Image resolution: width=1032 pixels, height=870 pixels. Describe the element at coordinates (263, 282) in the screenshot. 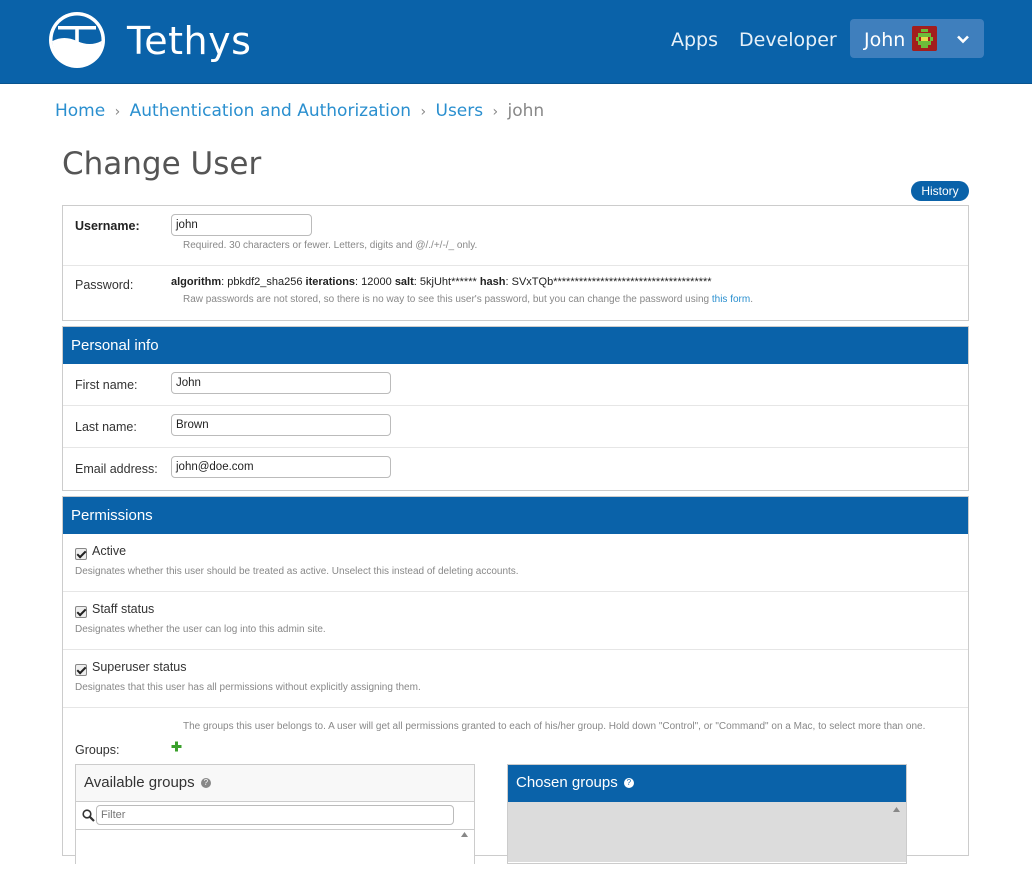

I see `pw-algorithm-value: : pbkdf2_sha256` at that location.